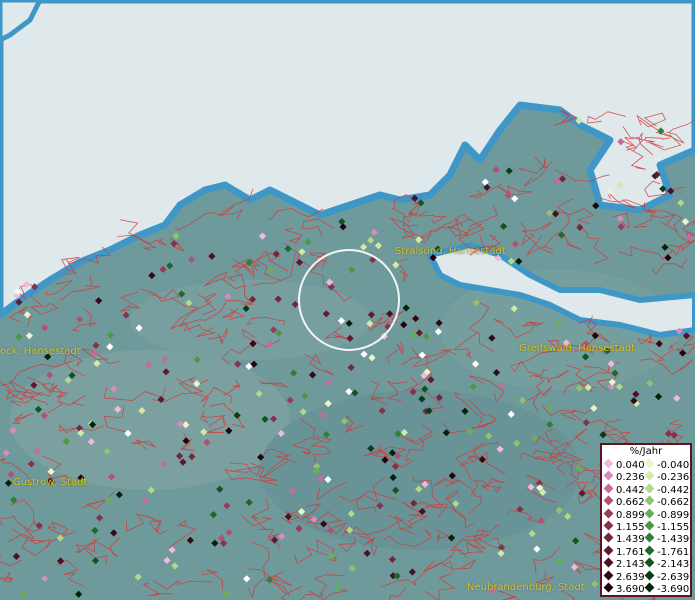  I want to click on legend-label: -1.155, so click(673, 527).